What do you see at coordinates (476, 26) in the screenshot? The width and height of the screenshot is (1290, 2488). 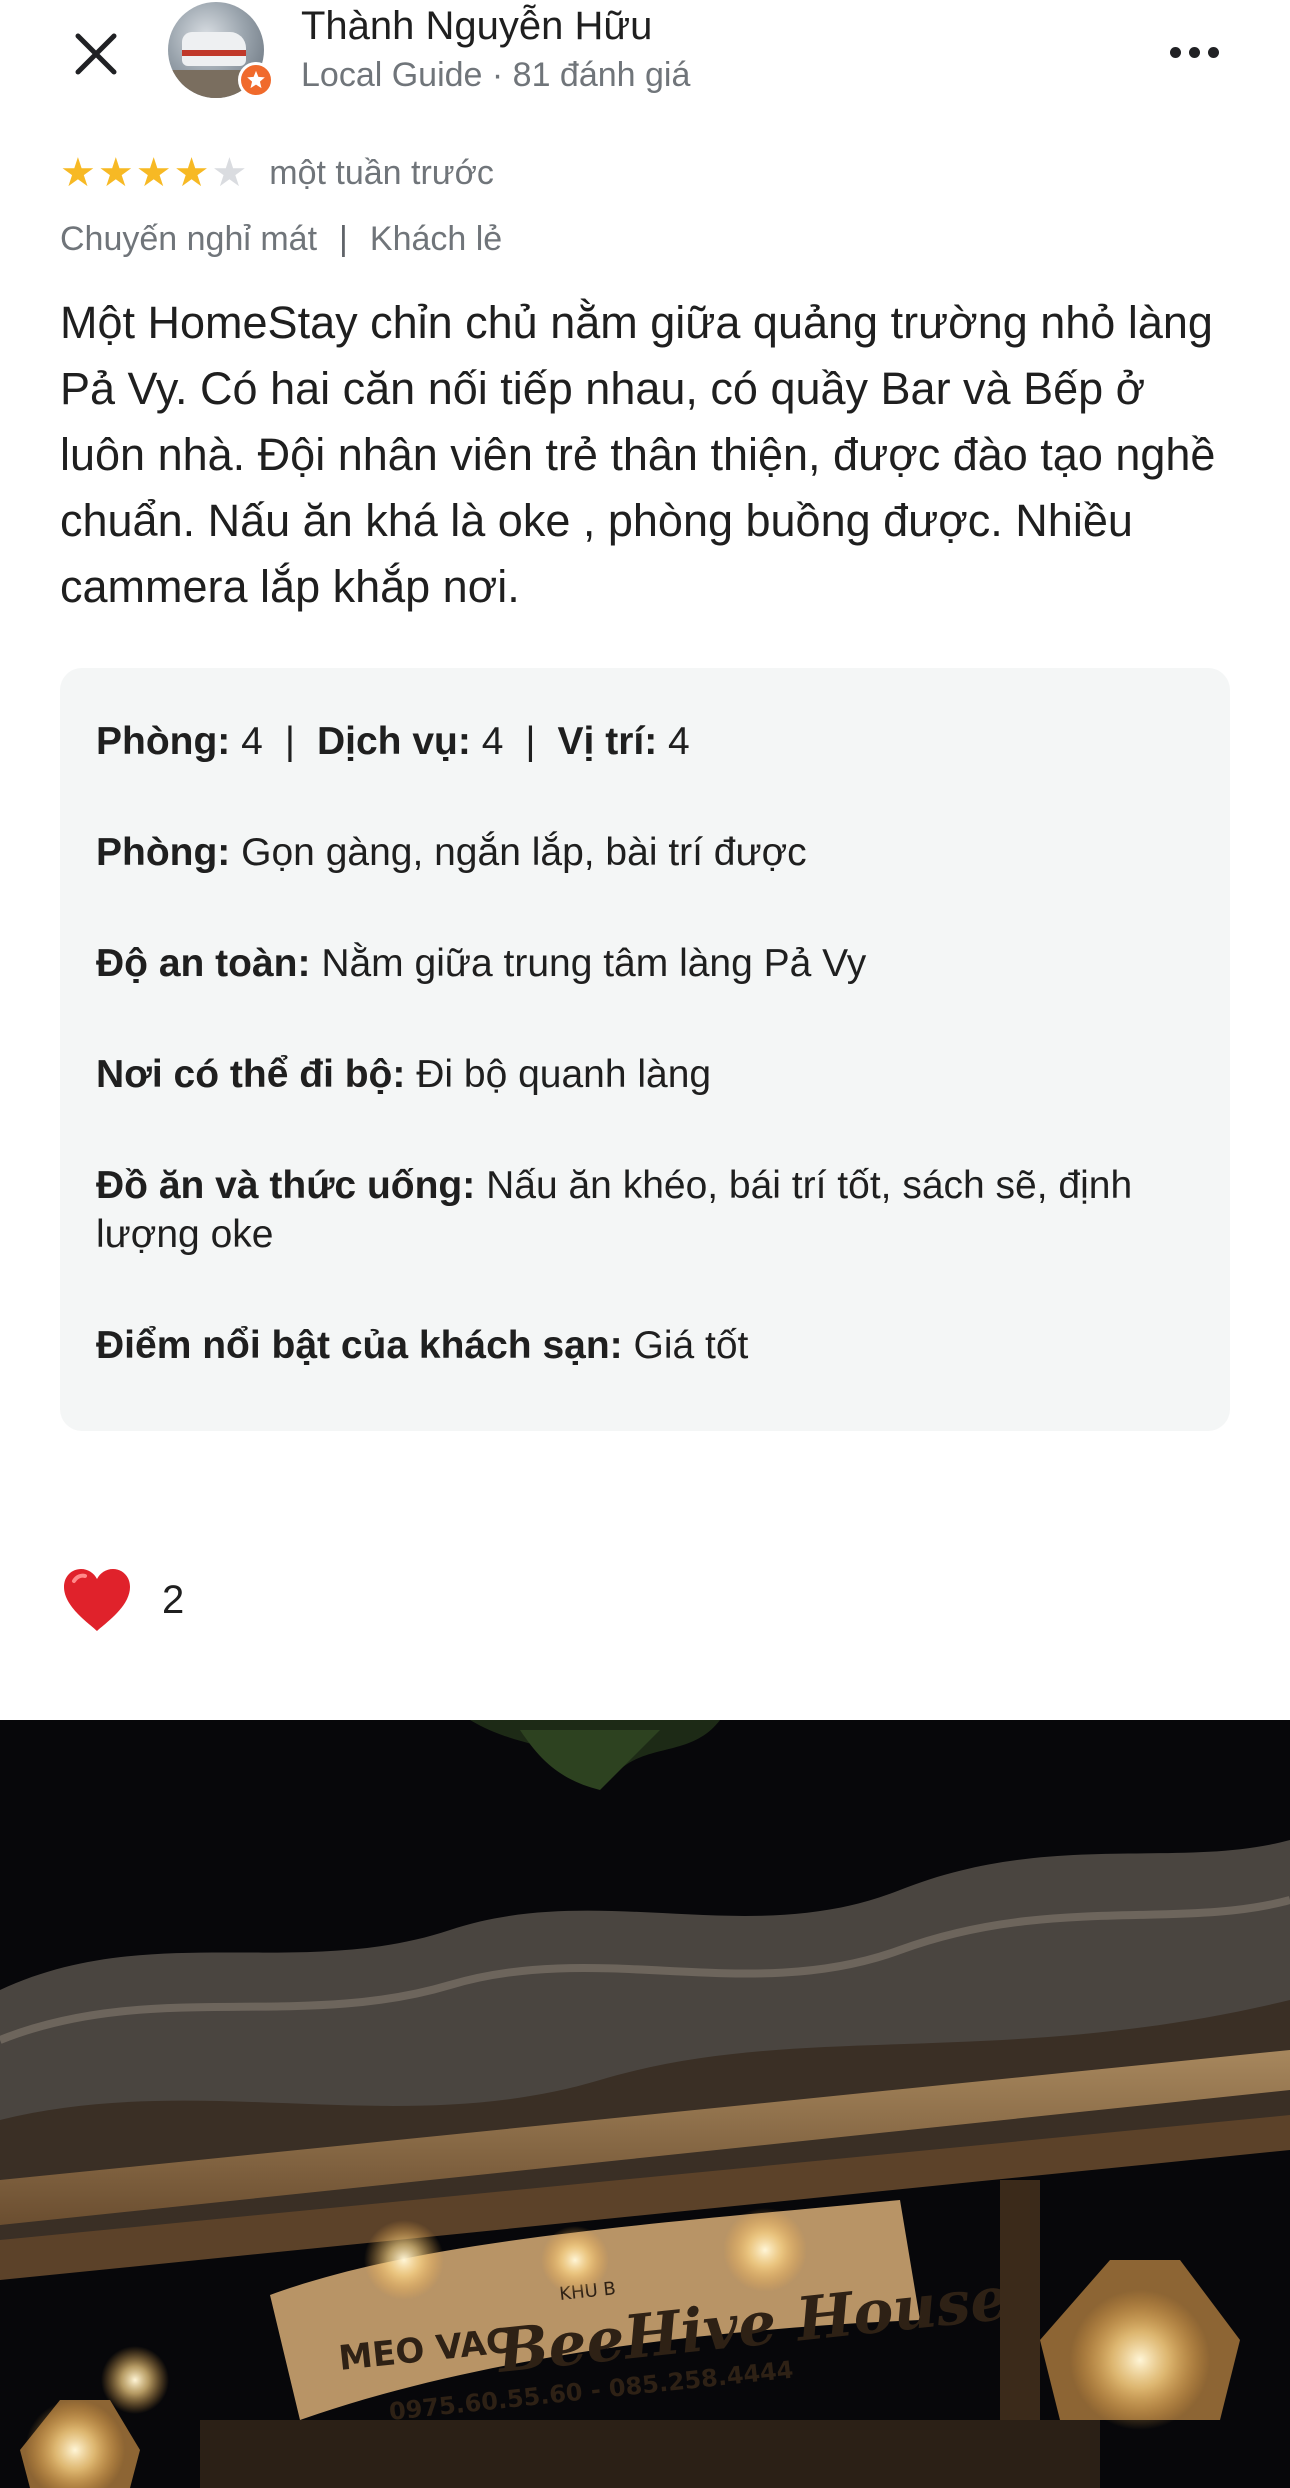 I see `reviewer-name: Thành Nguyễn Hữu` at bounding box center [476, 26].